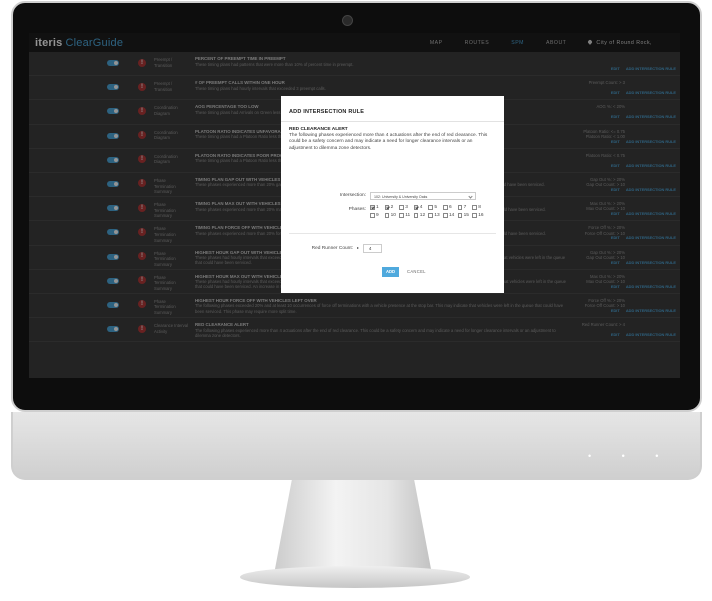 This screenshot has height=601, width=712. What do you see at coordinates (327, 112) in the screenshot?
I see `dialog-title: ADD INTERSECTION RULE` at bounding box center [327, 112].